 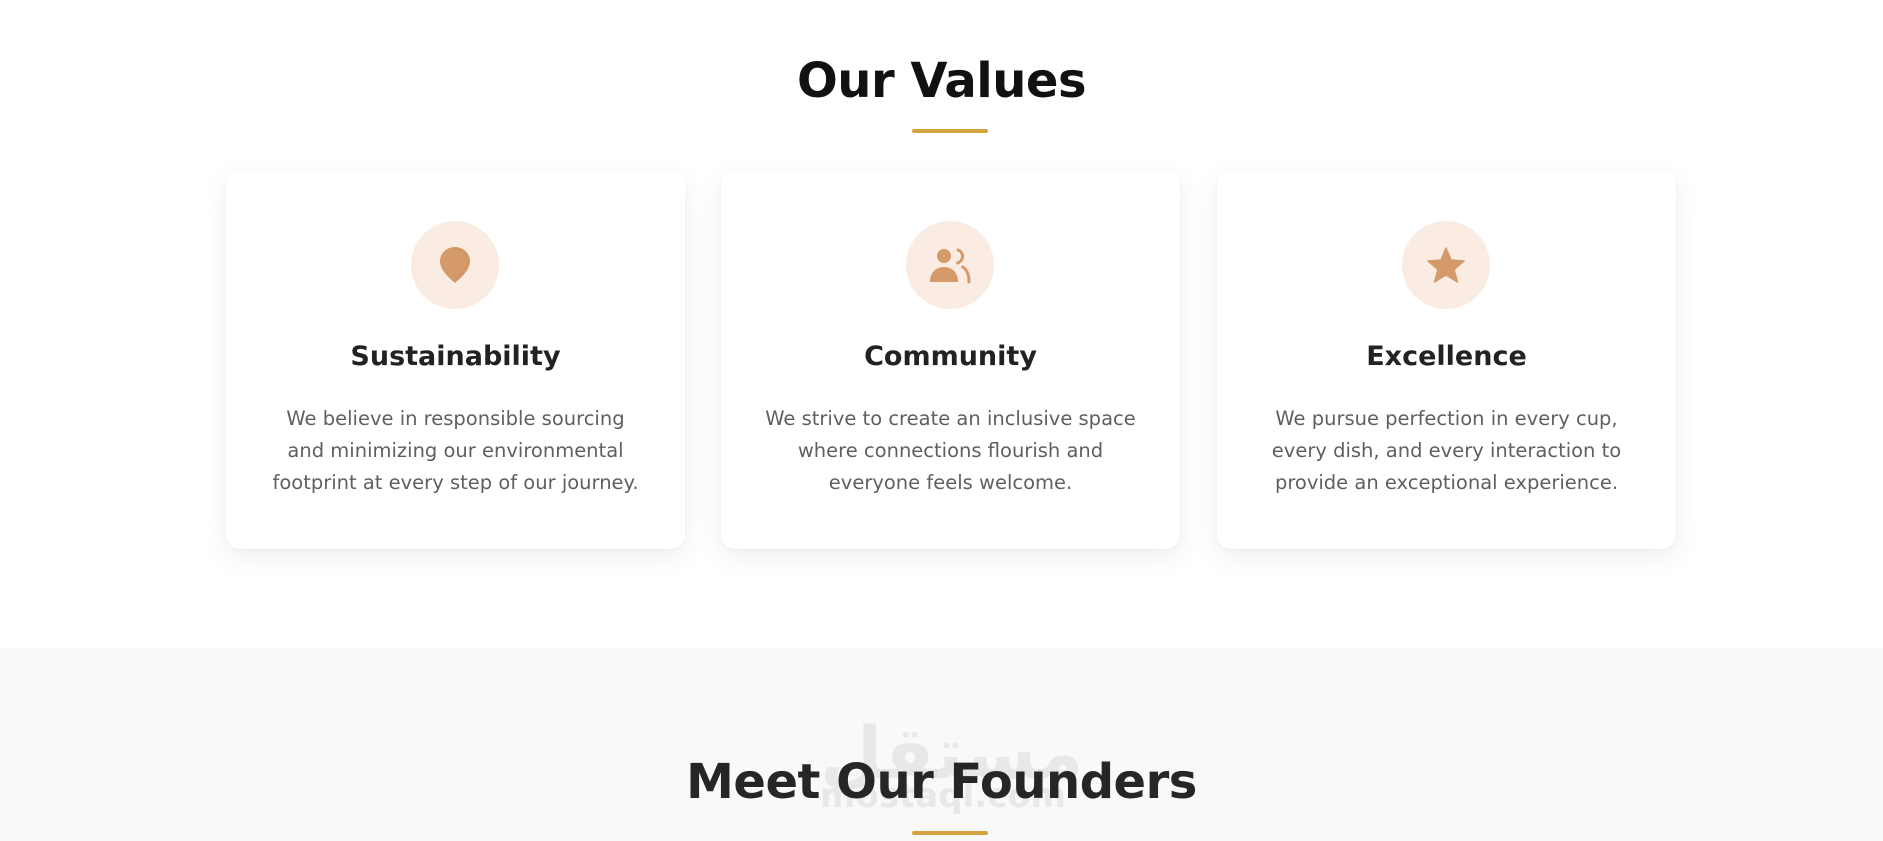 I want to click on users-icon, so click(x=950, y=266).